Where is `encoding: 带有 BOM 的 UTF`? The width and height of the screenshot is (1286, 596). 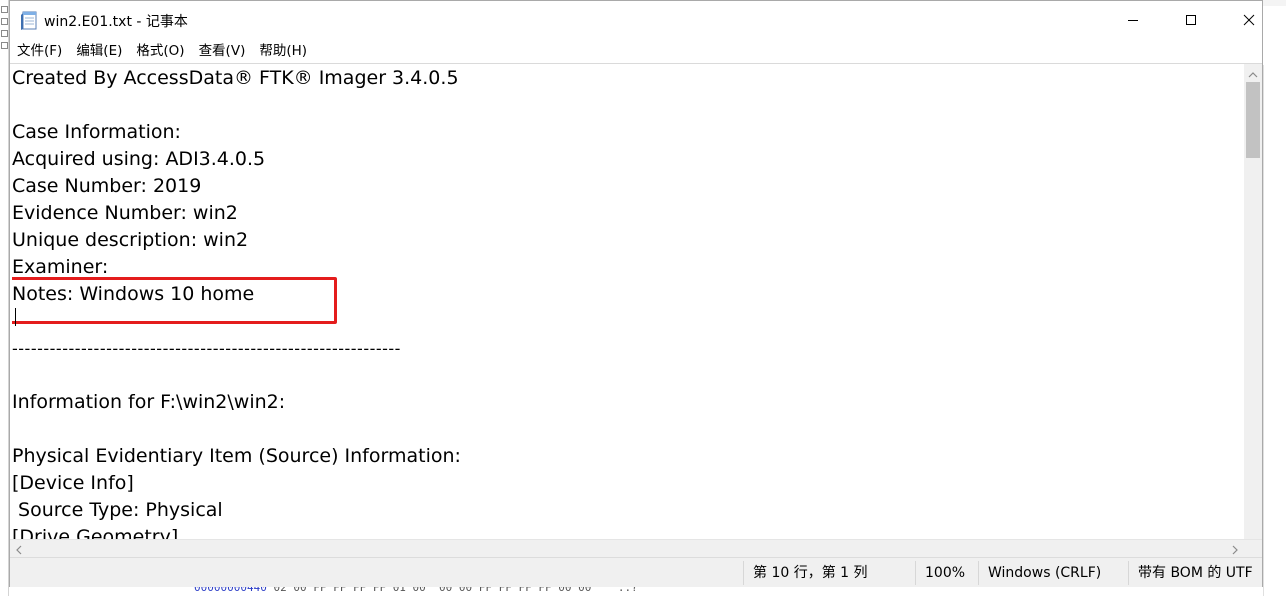 encoding: 带有 BOM 的 UTF is located at coordinates (1195, 573).